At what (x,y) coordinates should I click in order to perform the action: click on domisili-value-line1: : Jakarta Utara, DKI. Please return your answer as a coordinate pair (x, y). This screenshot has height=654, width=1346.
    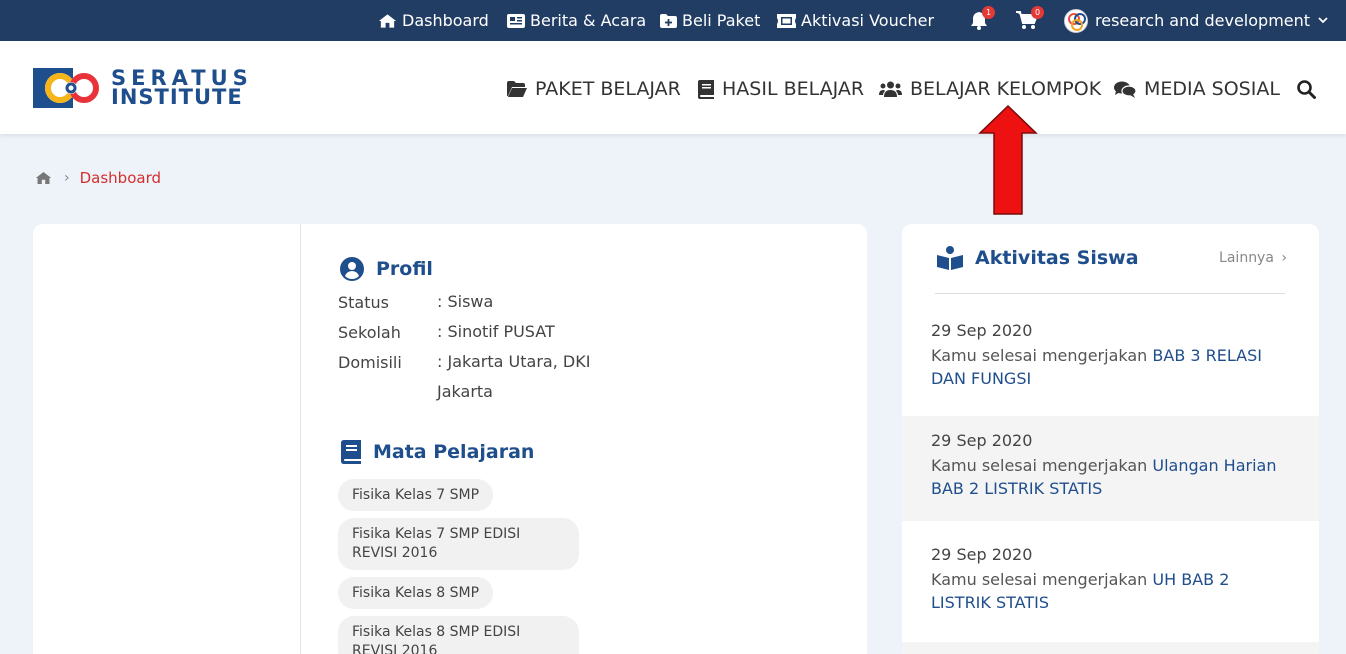
    Looking at the image, I should click on (514, 361).